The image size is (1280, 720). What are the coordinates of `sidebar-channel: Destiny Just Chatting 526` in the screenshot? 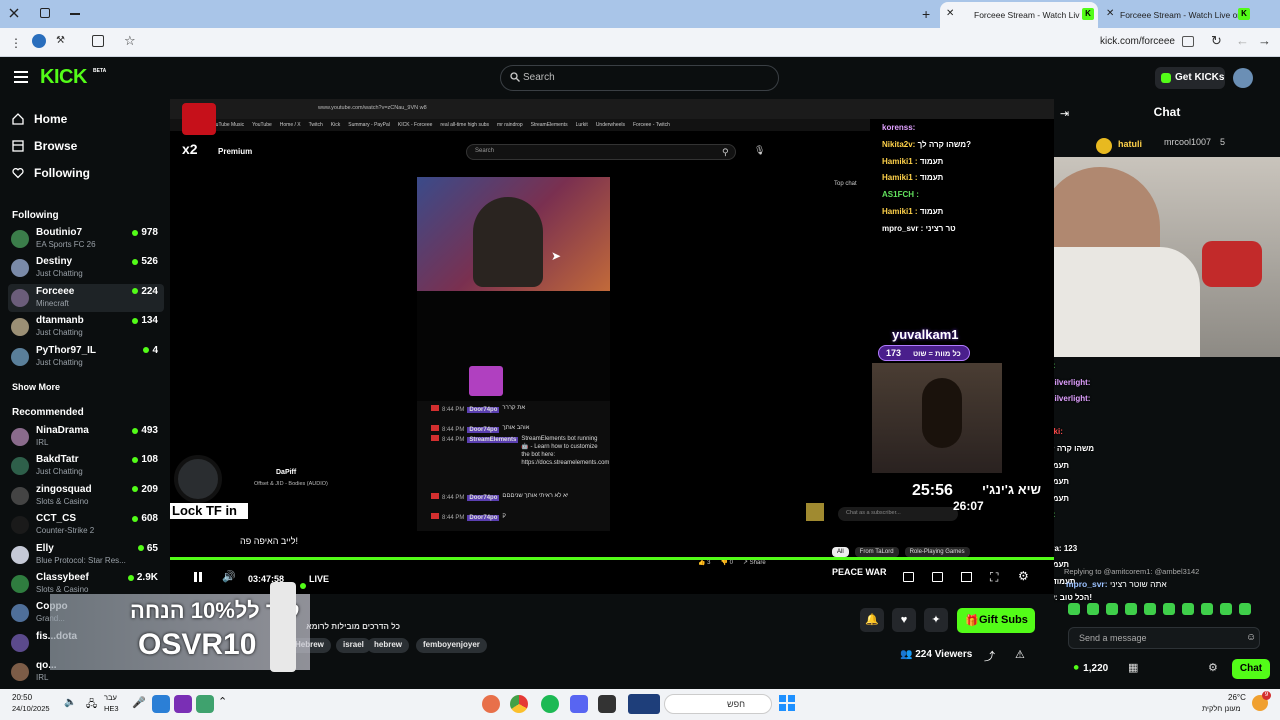 It's located at (86, 268).